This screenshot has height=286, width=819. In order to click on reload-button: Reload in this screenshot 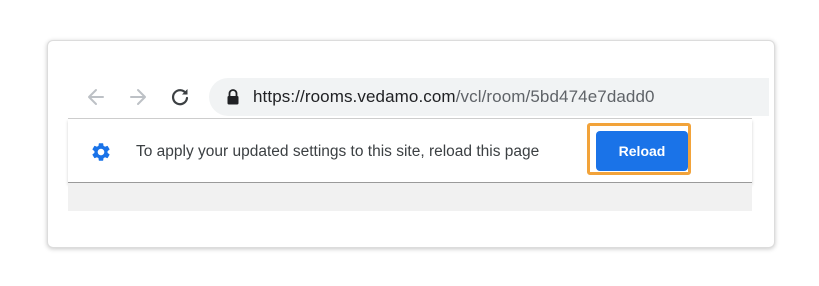, I will do `click(642, 151)`.